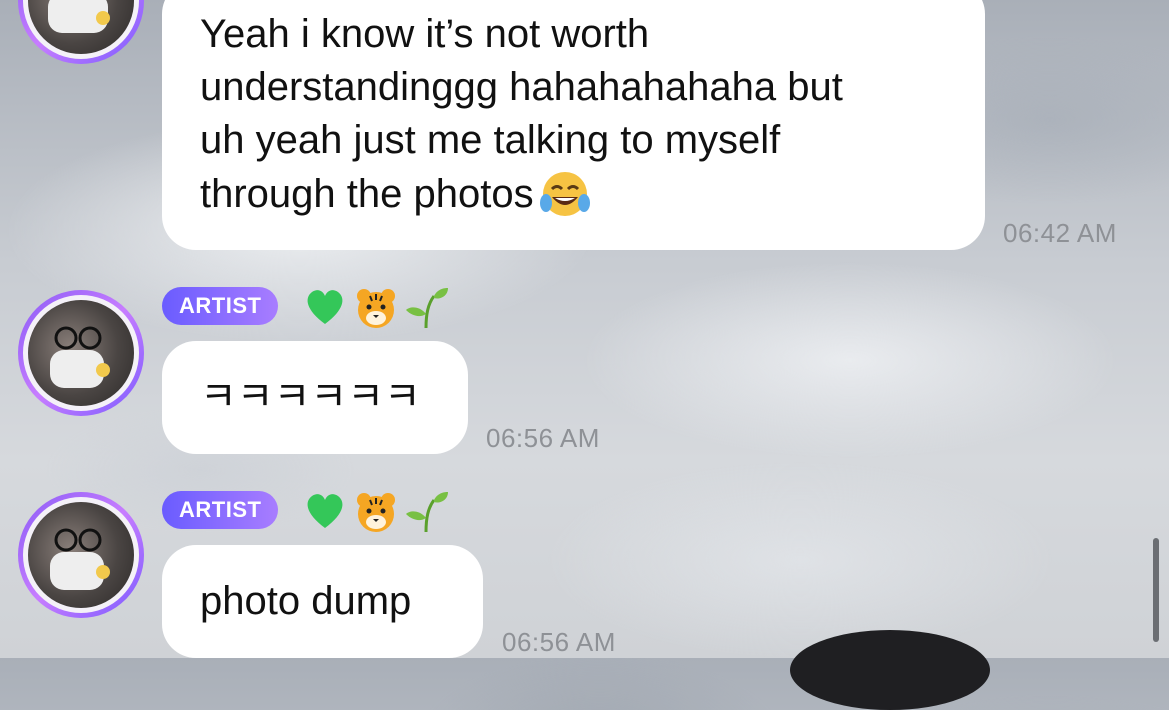 Image resolution: width=1169 pixels, height=710 pixels. I want to click on message-line: through the photos, so click(367, 193).